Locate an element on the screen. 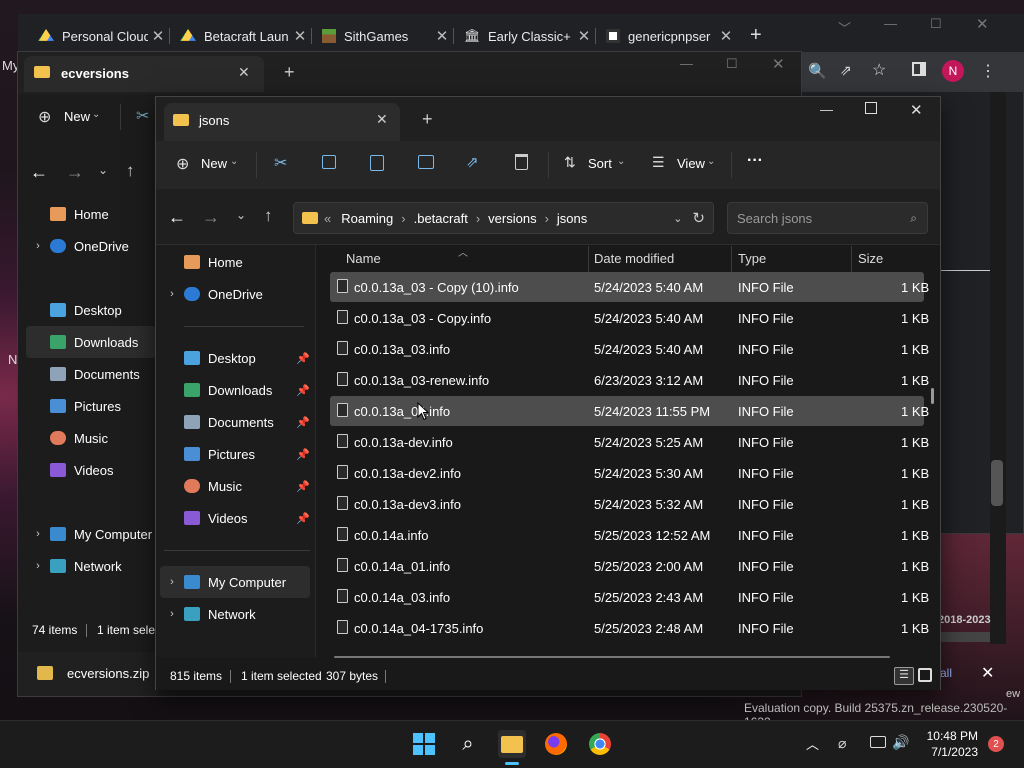 The image size is (1024, 768). column-header-type: Type is located at coordinates (752, 258).